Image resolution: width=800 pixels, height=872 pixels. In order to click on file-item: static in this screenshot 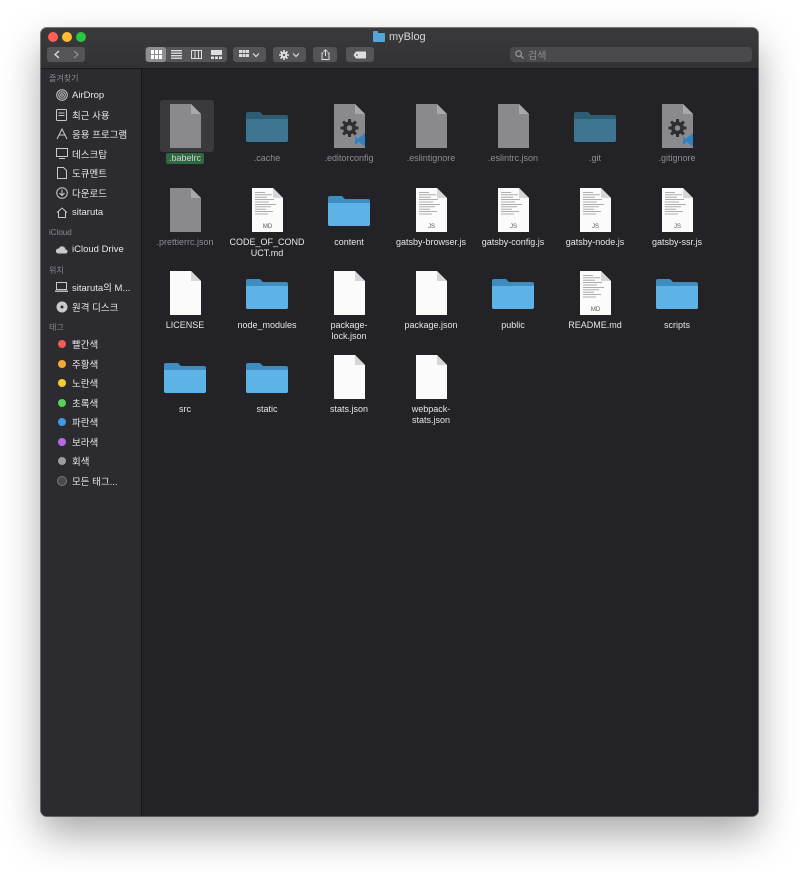, I will do `click(267, 384)`.